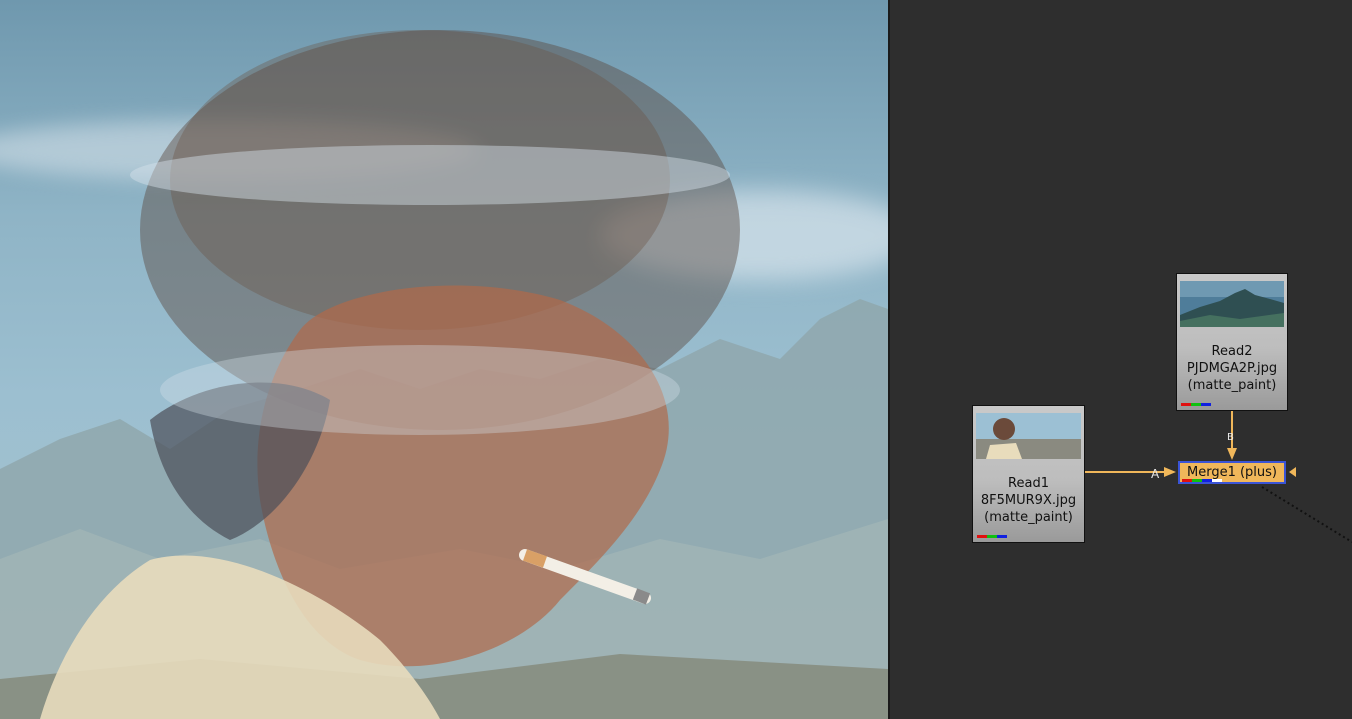 Image resolution: width=1352 pixels, height=719 pixels. I want to click on merge1-node: Merge1 (plus), so click(1232, 472).